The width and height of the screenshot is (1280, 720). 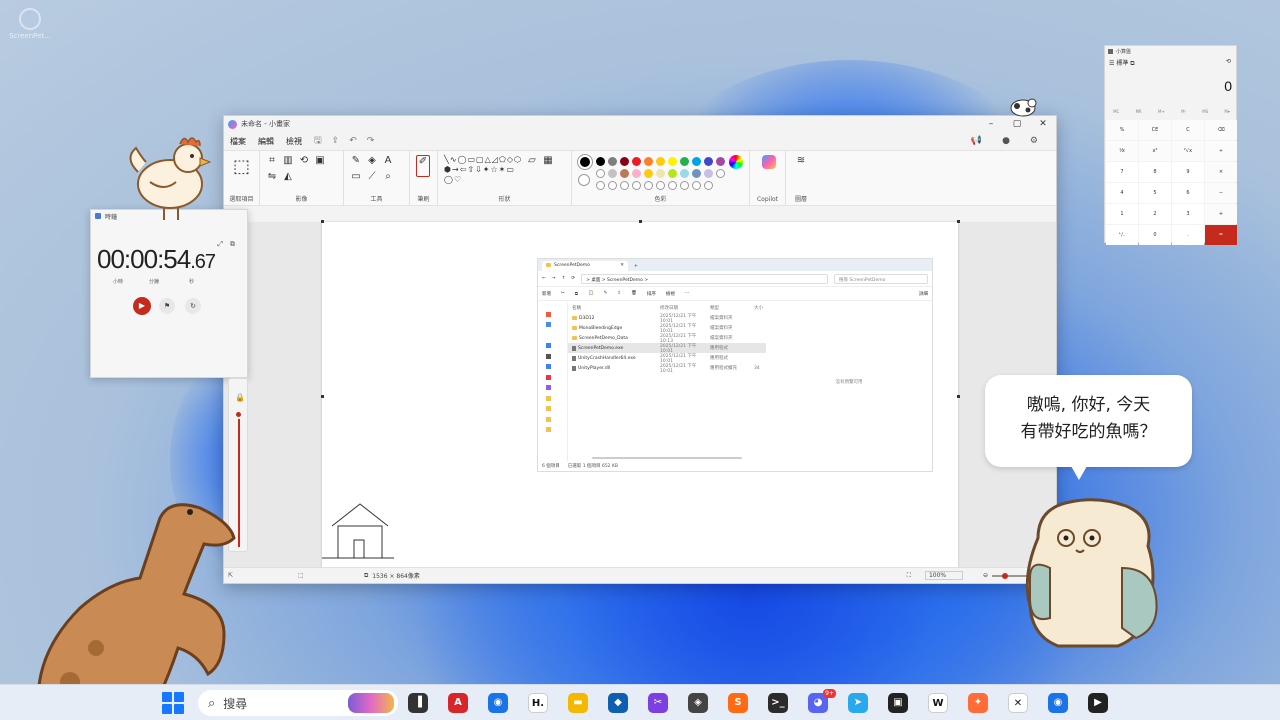 What do you see at coordinates (1221, 193) in the screenshot?
I see `calc-key: −` at bounding box center [1221, 193].